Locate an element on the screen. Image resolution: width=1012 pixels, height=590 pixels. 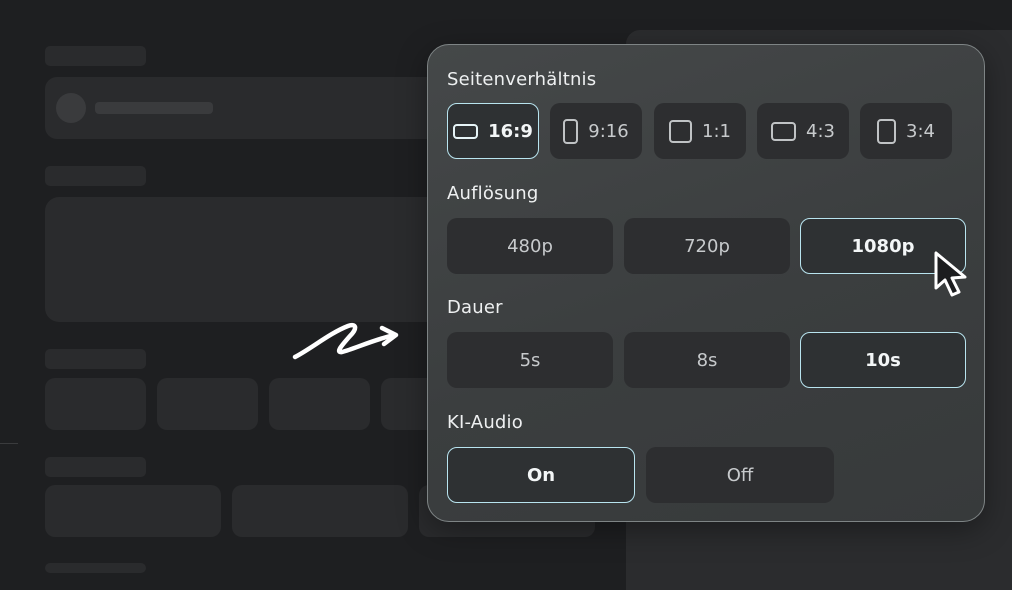
aspect-option-label: 4:3 is located at coordinates (820, 131).